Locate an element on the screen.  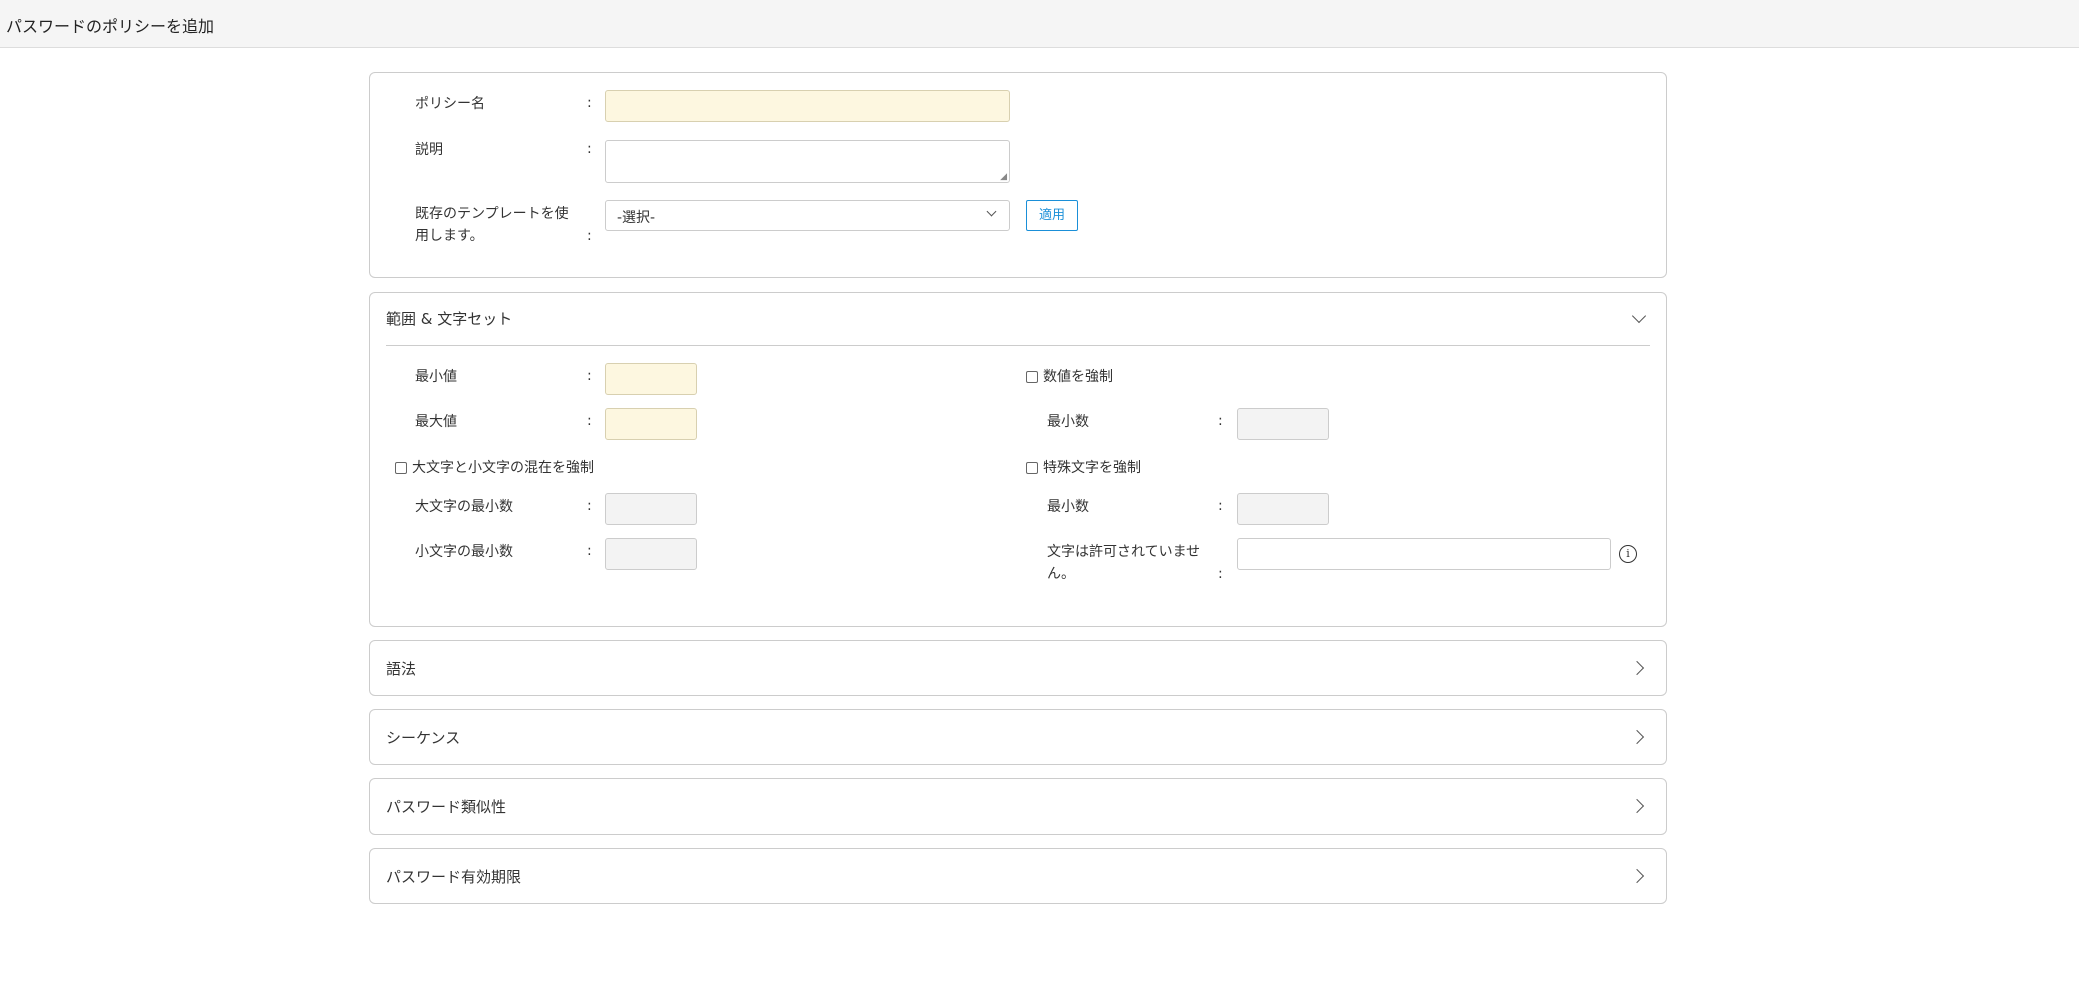
special-min-label: 最小数 is located at coordinates (1068, 507).